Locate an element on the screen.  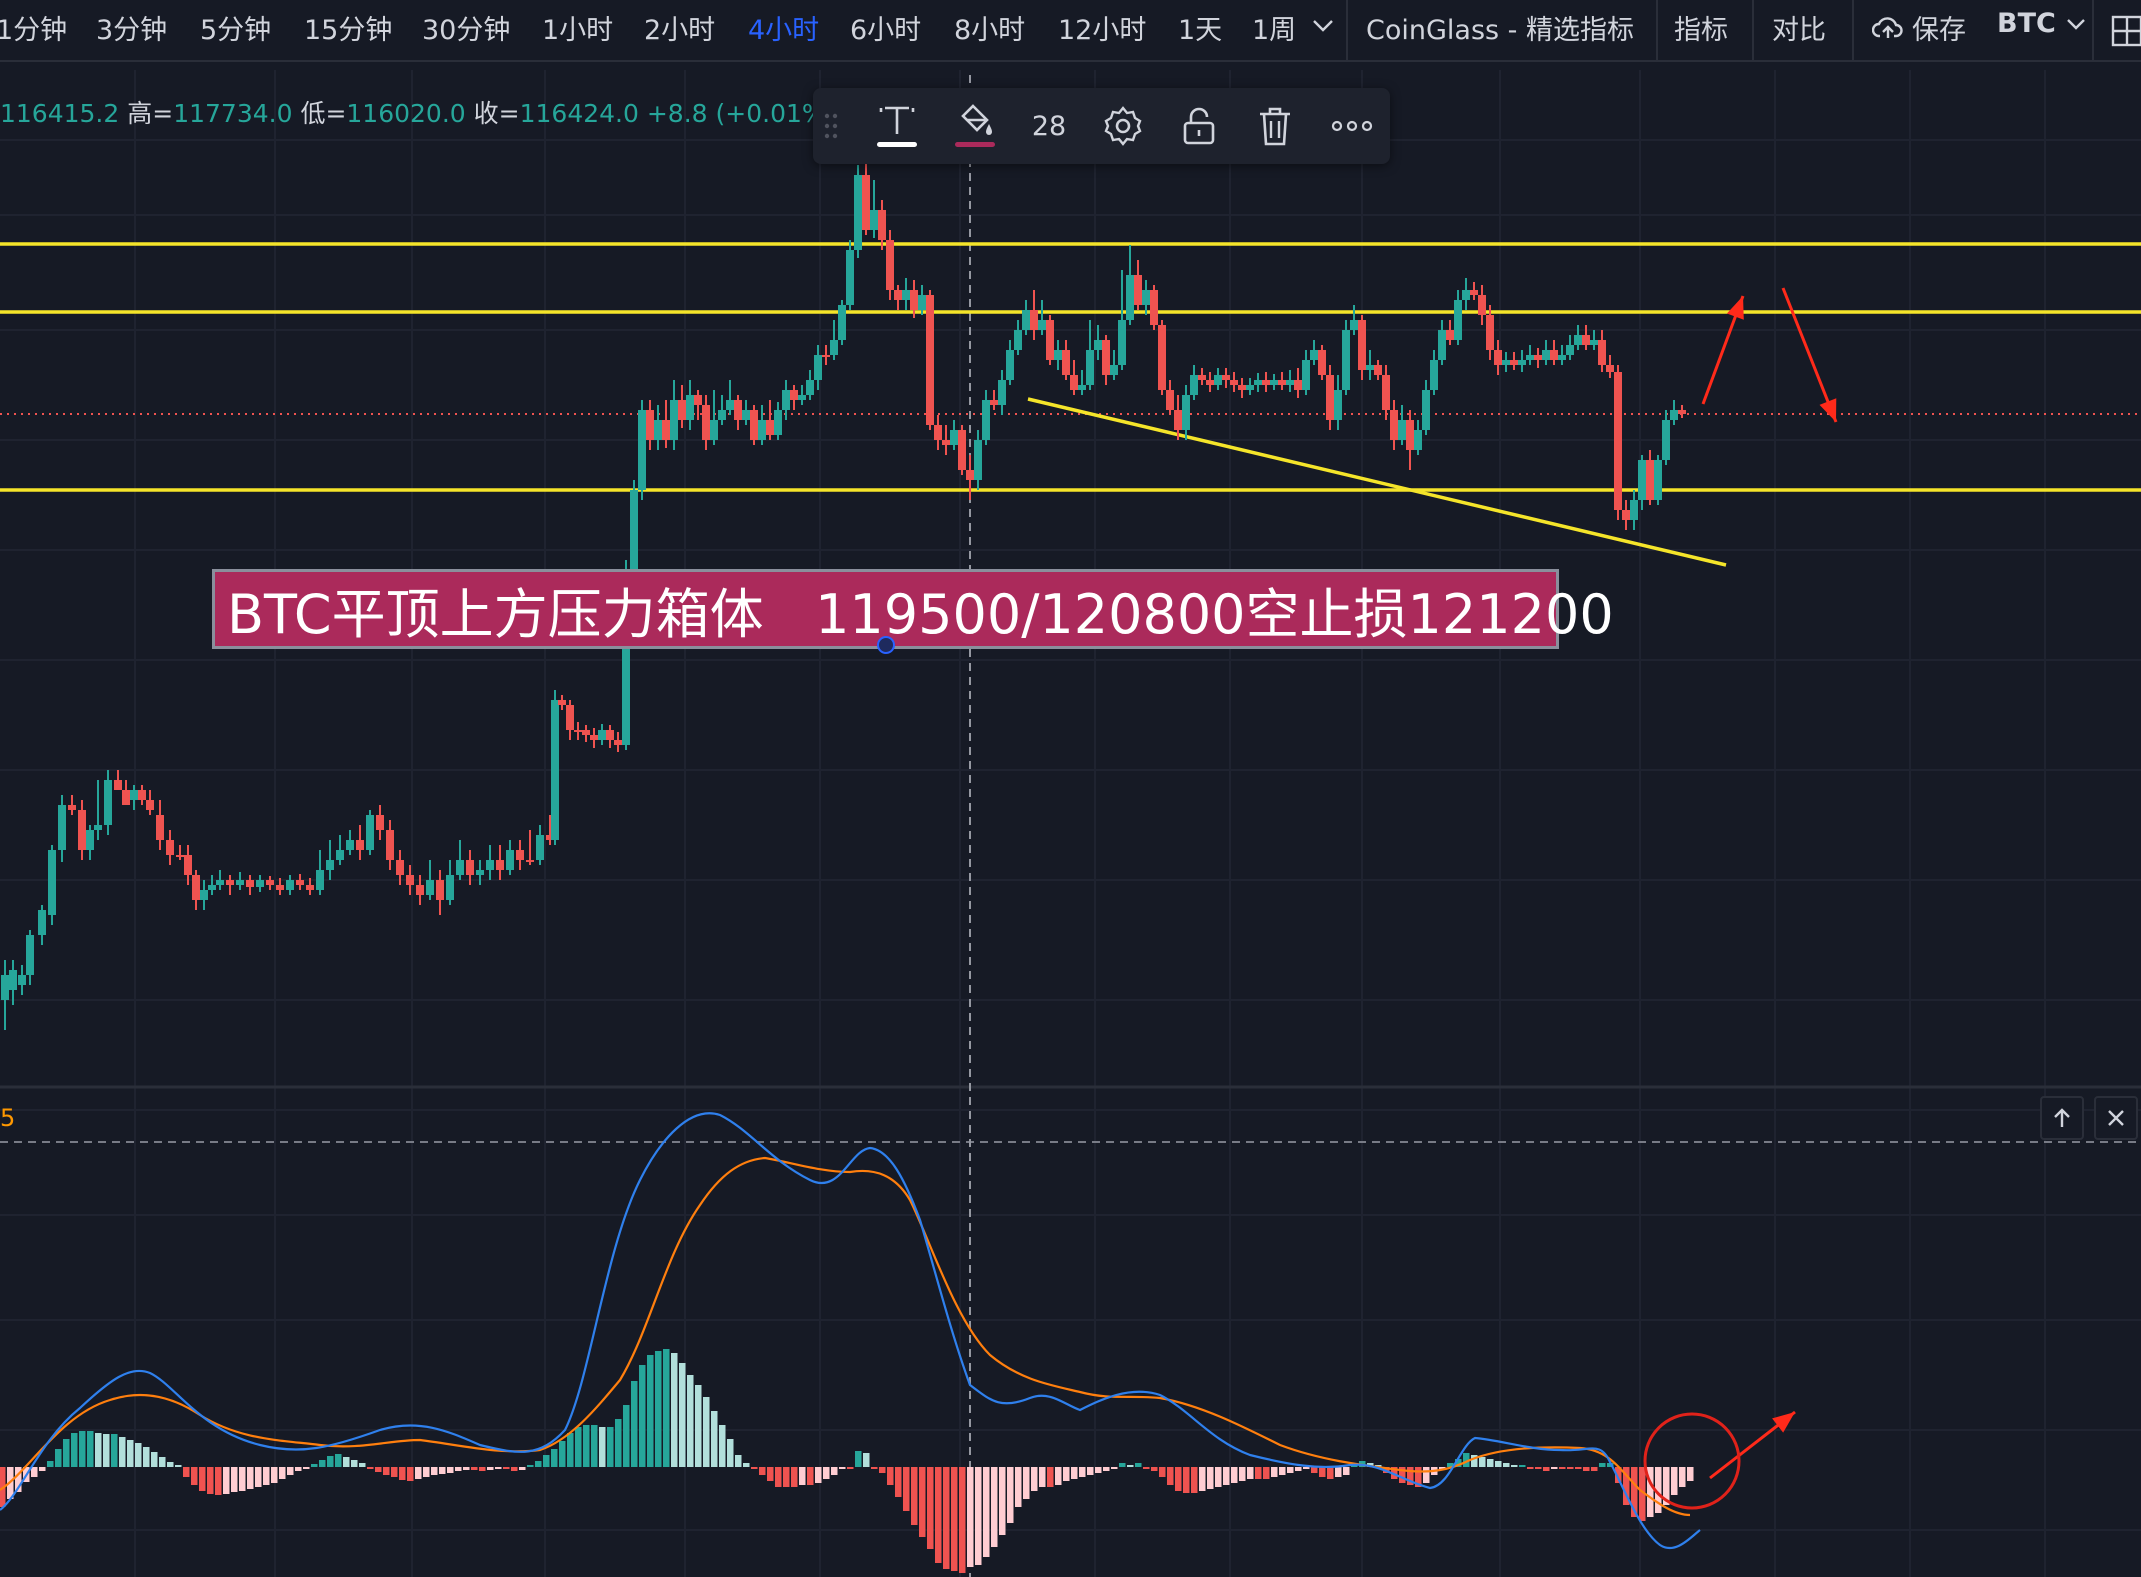
lock-button is located at coordinates (1199, 126).